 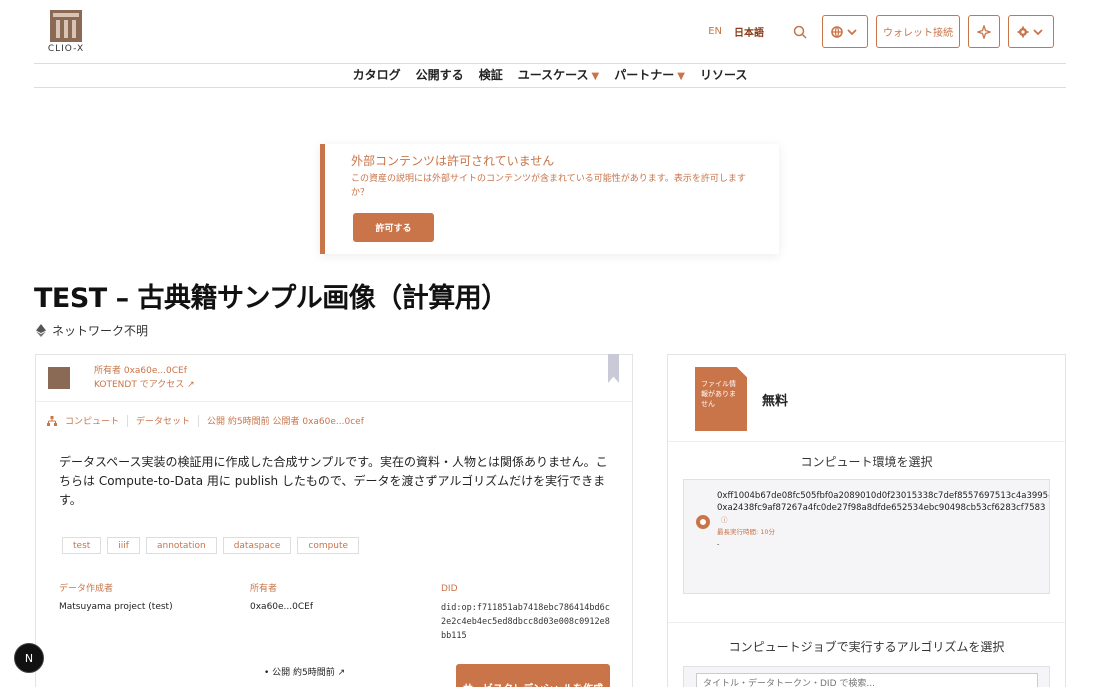 I want to click on header-actions: EN 日本語 ウォレット接続, so click(x=881, y=31).